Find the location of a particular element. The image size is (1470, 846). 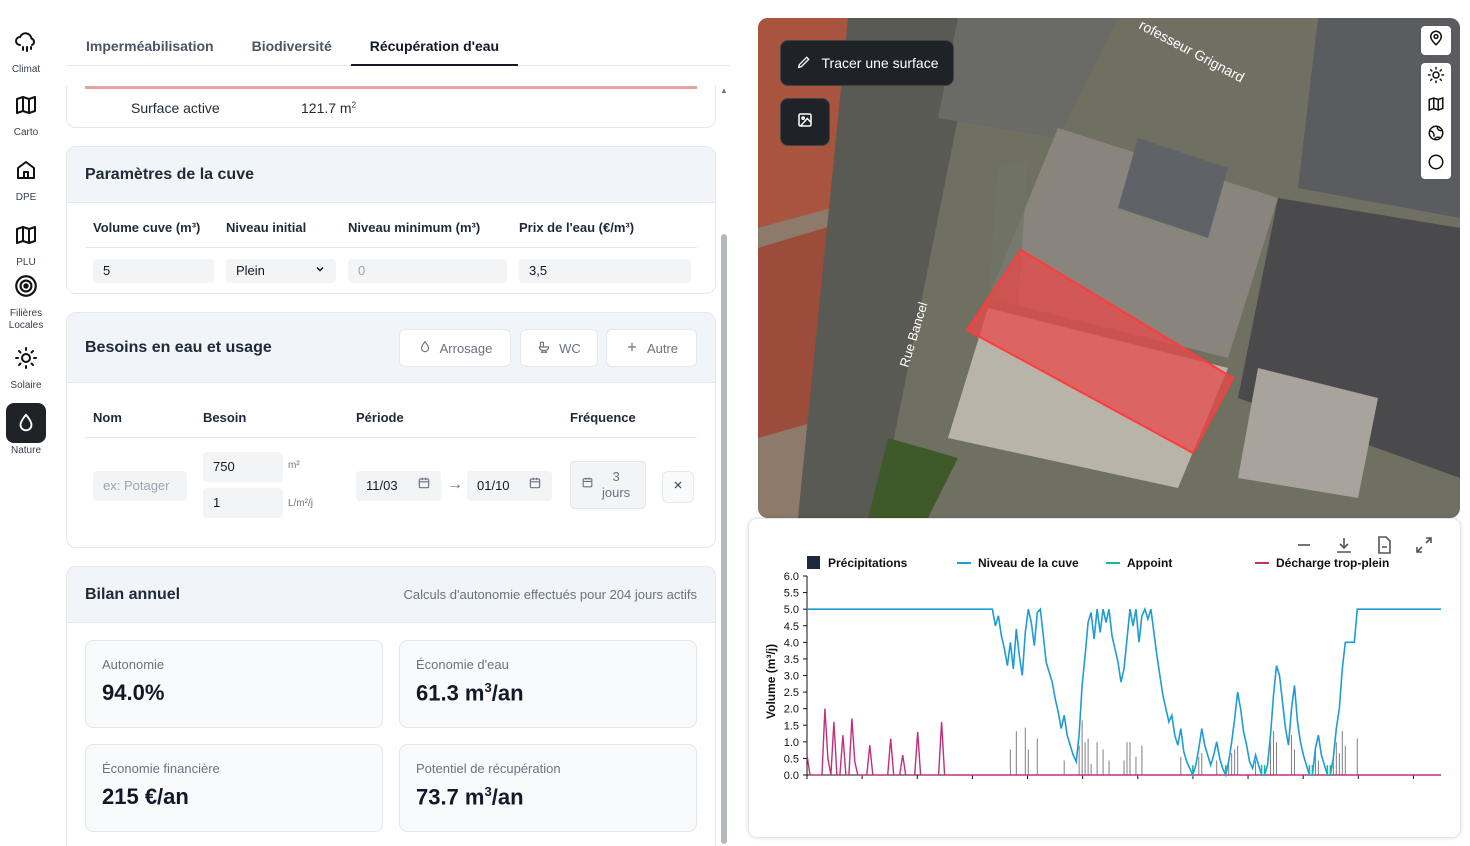

image-icon is located at coordinates (805, 122).